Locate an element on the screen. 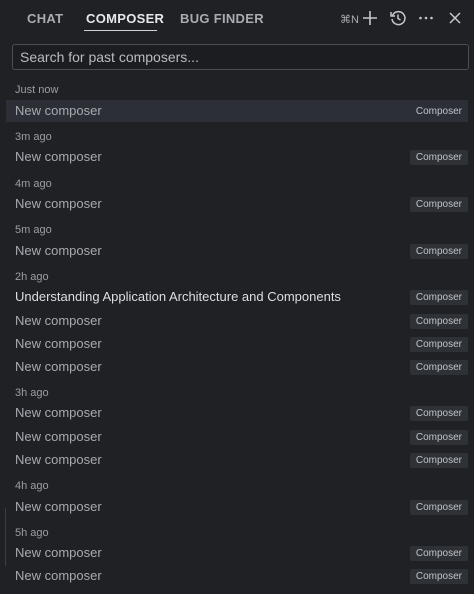  history-icon is located at coordinates (398, 18).